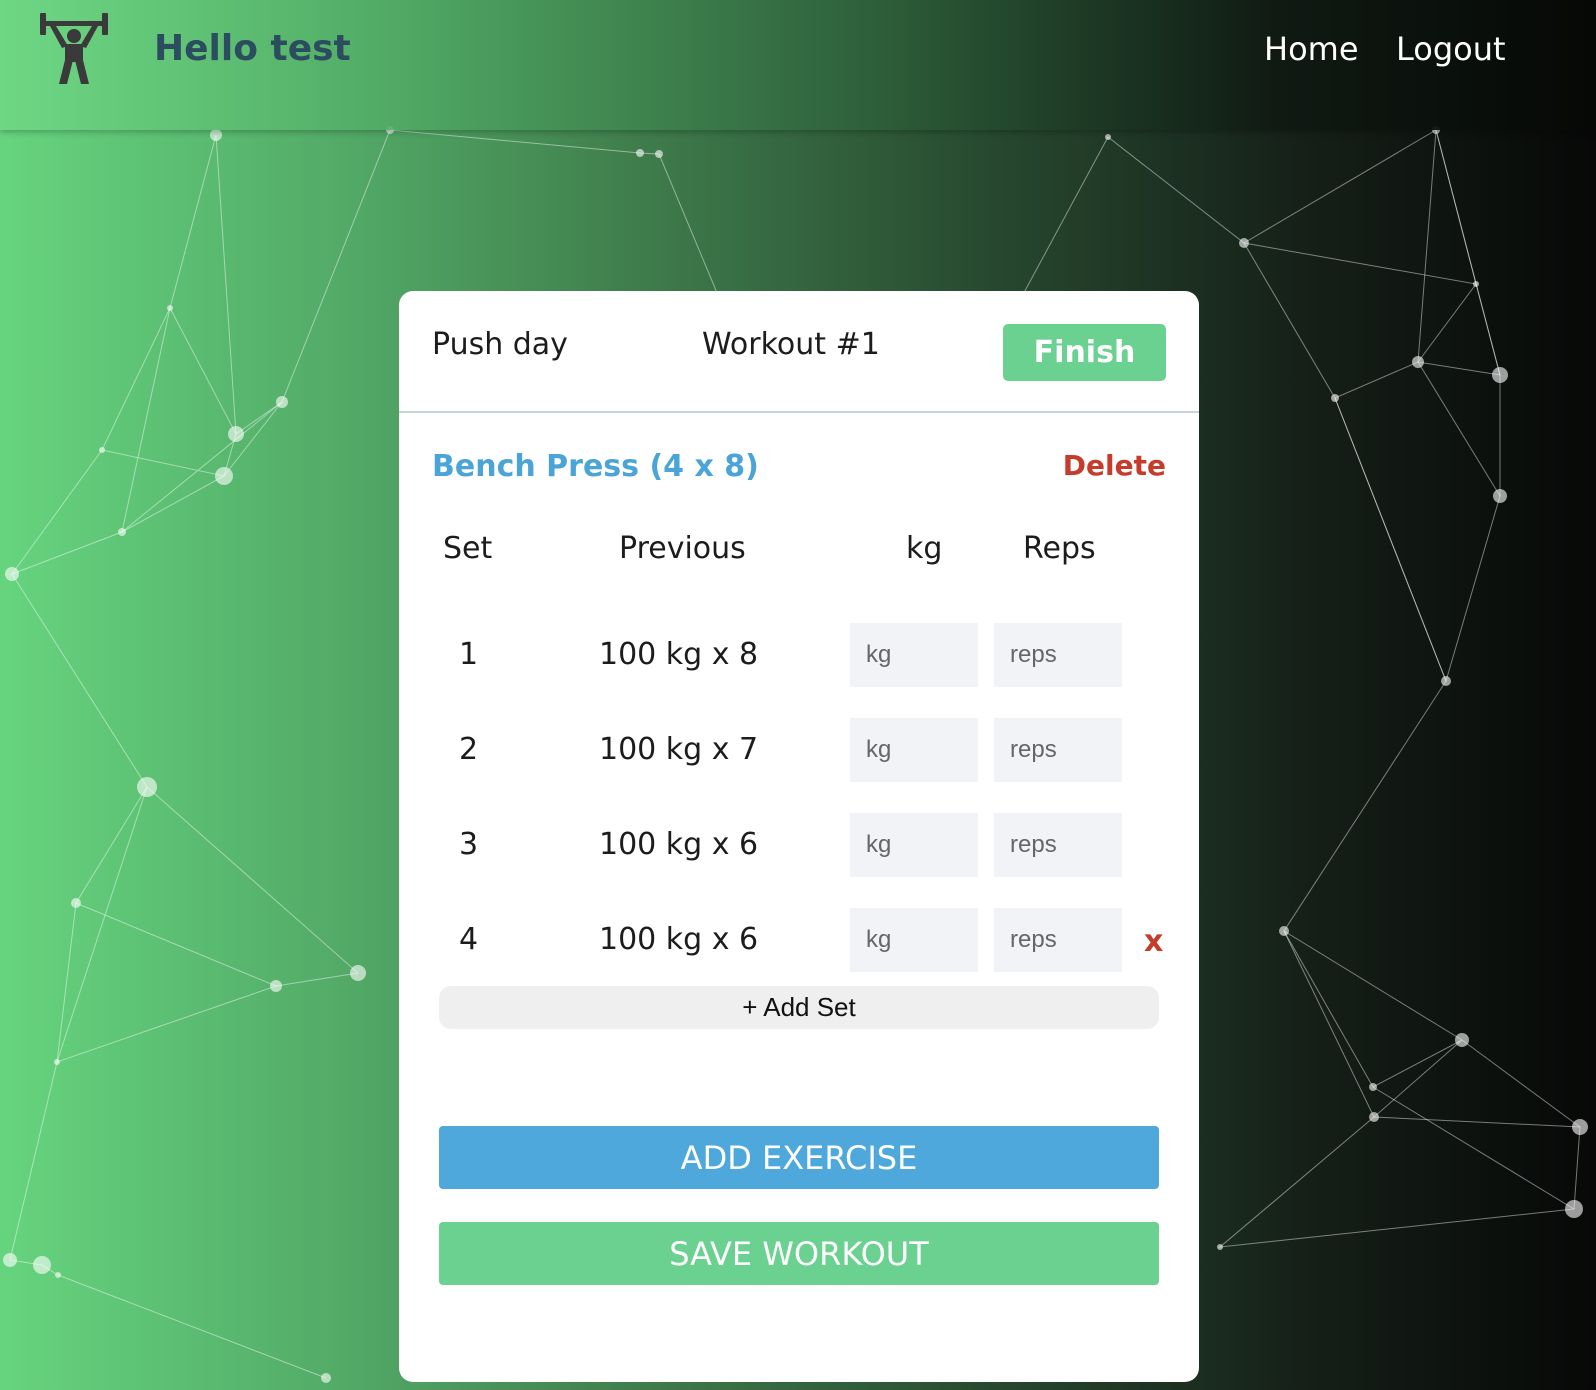 This screenshot has width=1596, height=1390. Describe the element at coordinates (252, 48) in the screenshot. I see `greeting-text: Hello test` at that location.